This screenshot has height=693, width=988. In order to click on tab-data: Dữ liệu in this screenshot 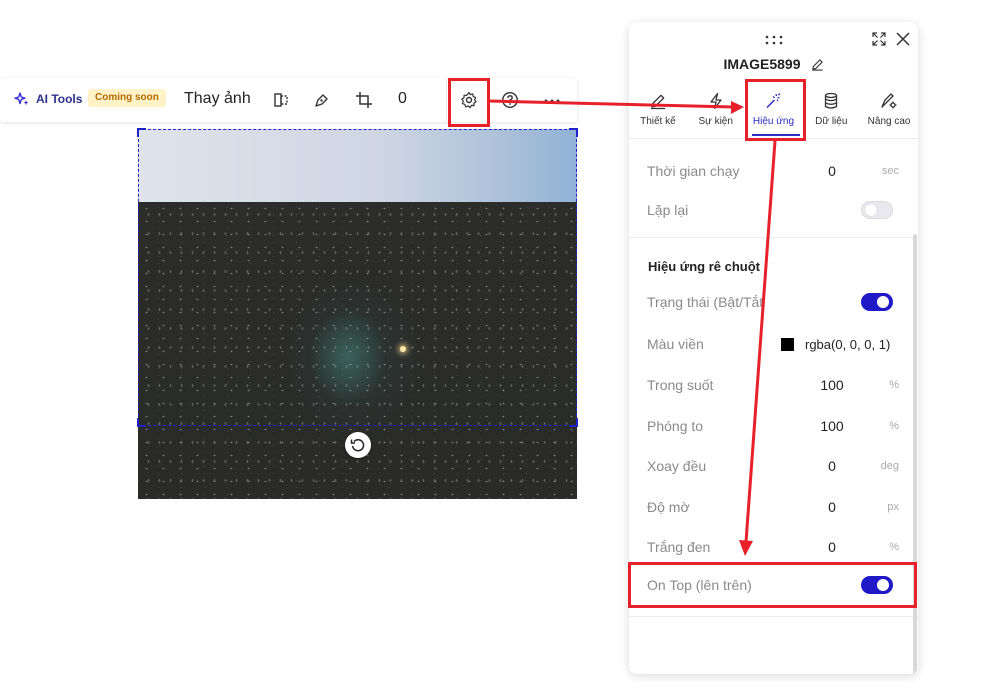, I will do `click(831, 112)`.